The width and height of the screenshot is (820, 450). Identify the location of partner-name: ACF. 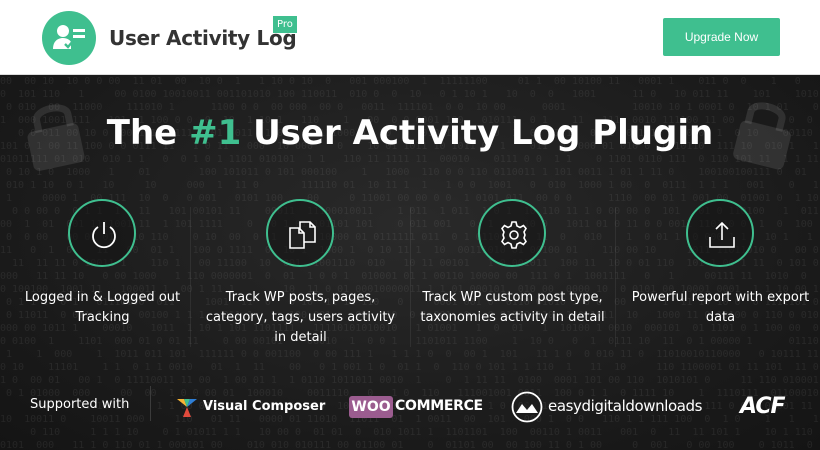
(763, 406).